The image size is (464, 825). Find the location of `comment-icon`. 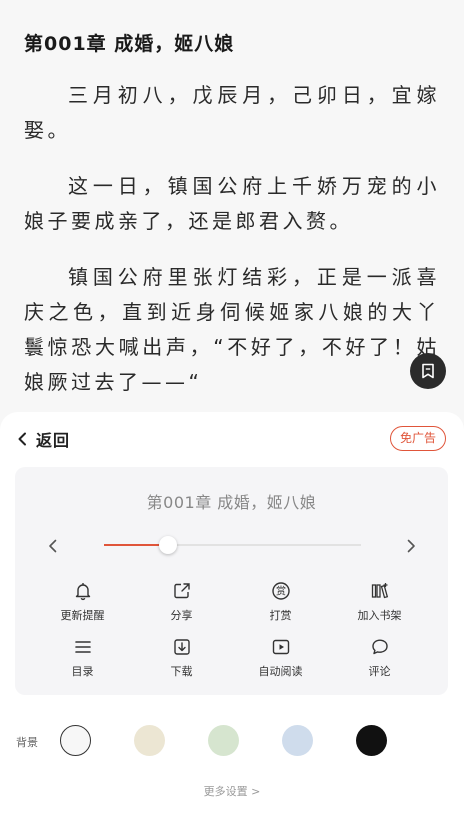

comment-icon is located at coordinates (380, 647).